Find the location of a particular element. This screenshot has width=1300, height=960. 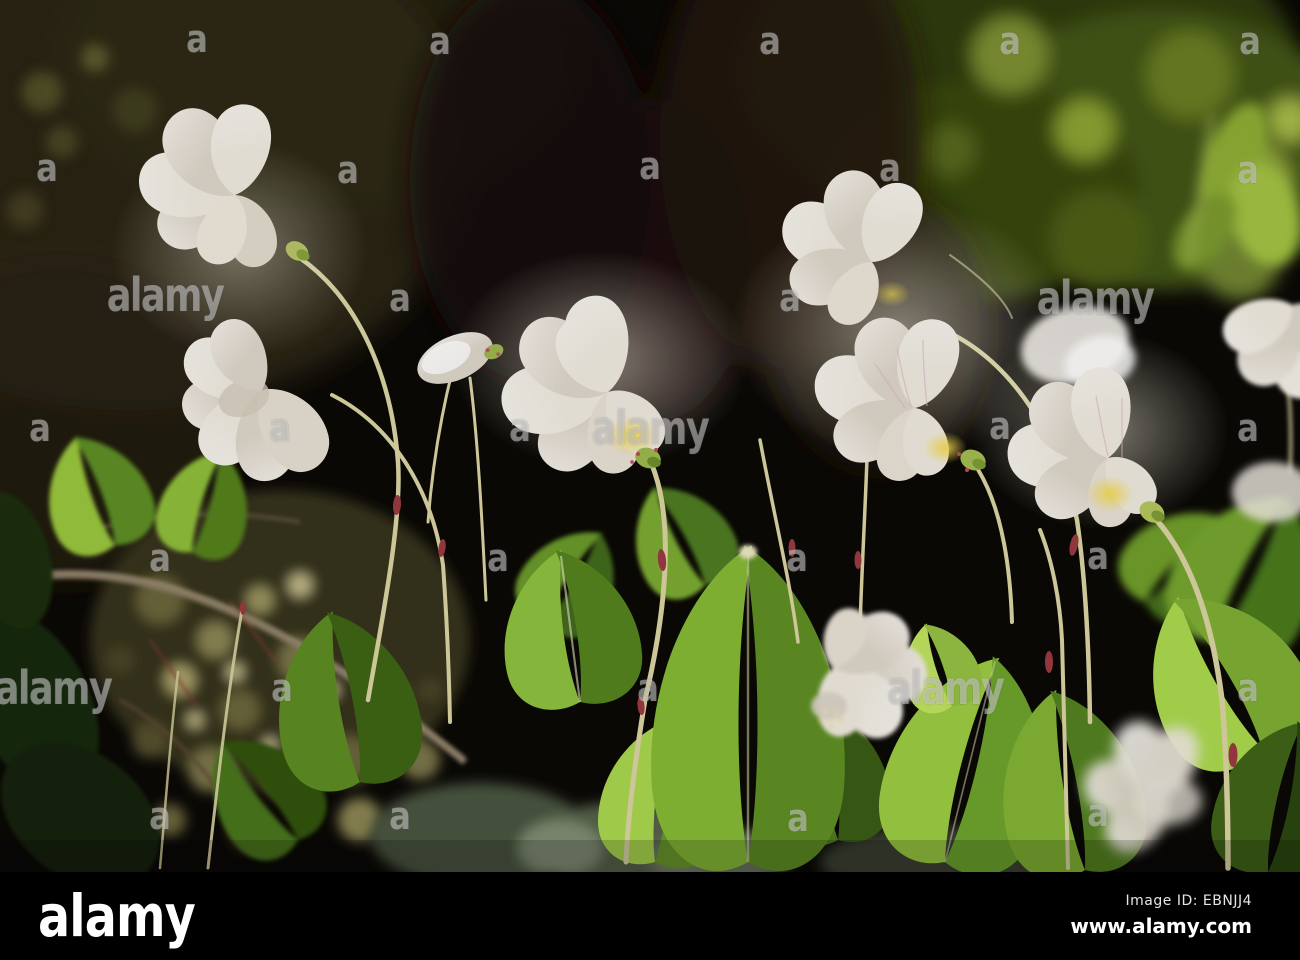

footer-bar: alamy Image ID: EBNJJ4 www.alamy.com is located at coordinates (650, 916).